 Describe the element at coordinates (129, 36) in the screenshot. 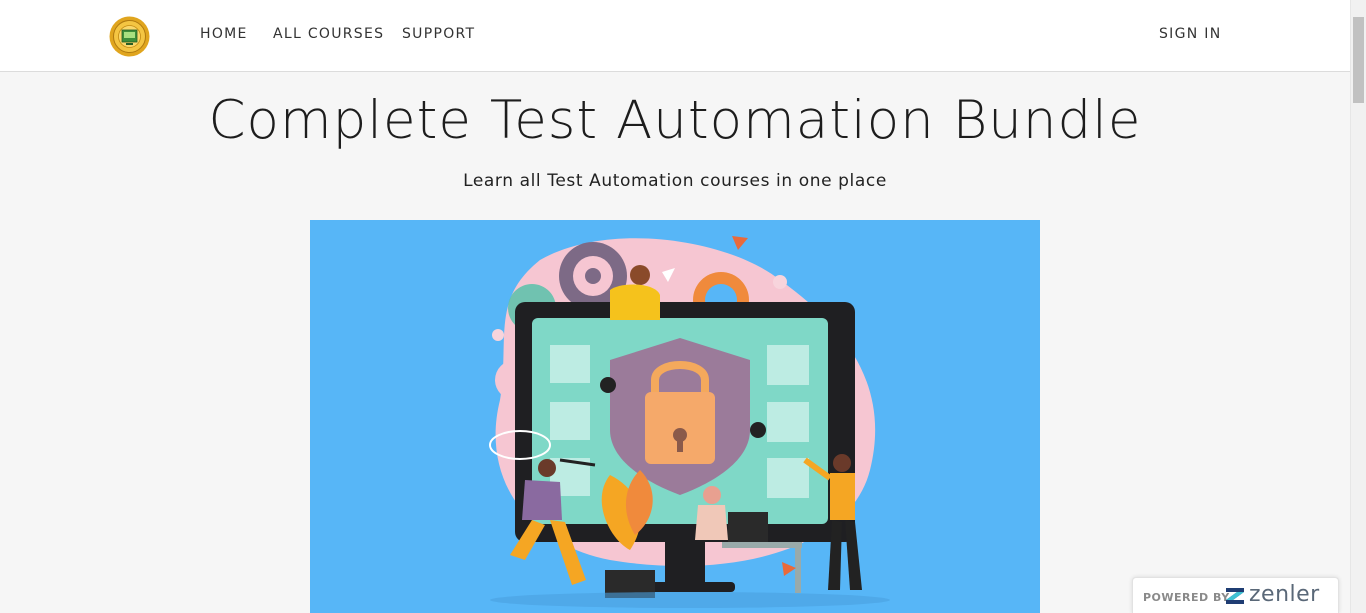

I see `site-logo` at that location.